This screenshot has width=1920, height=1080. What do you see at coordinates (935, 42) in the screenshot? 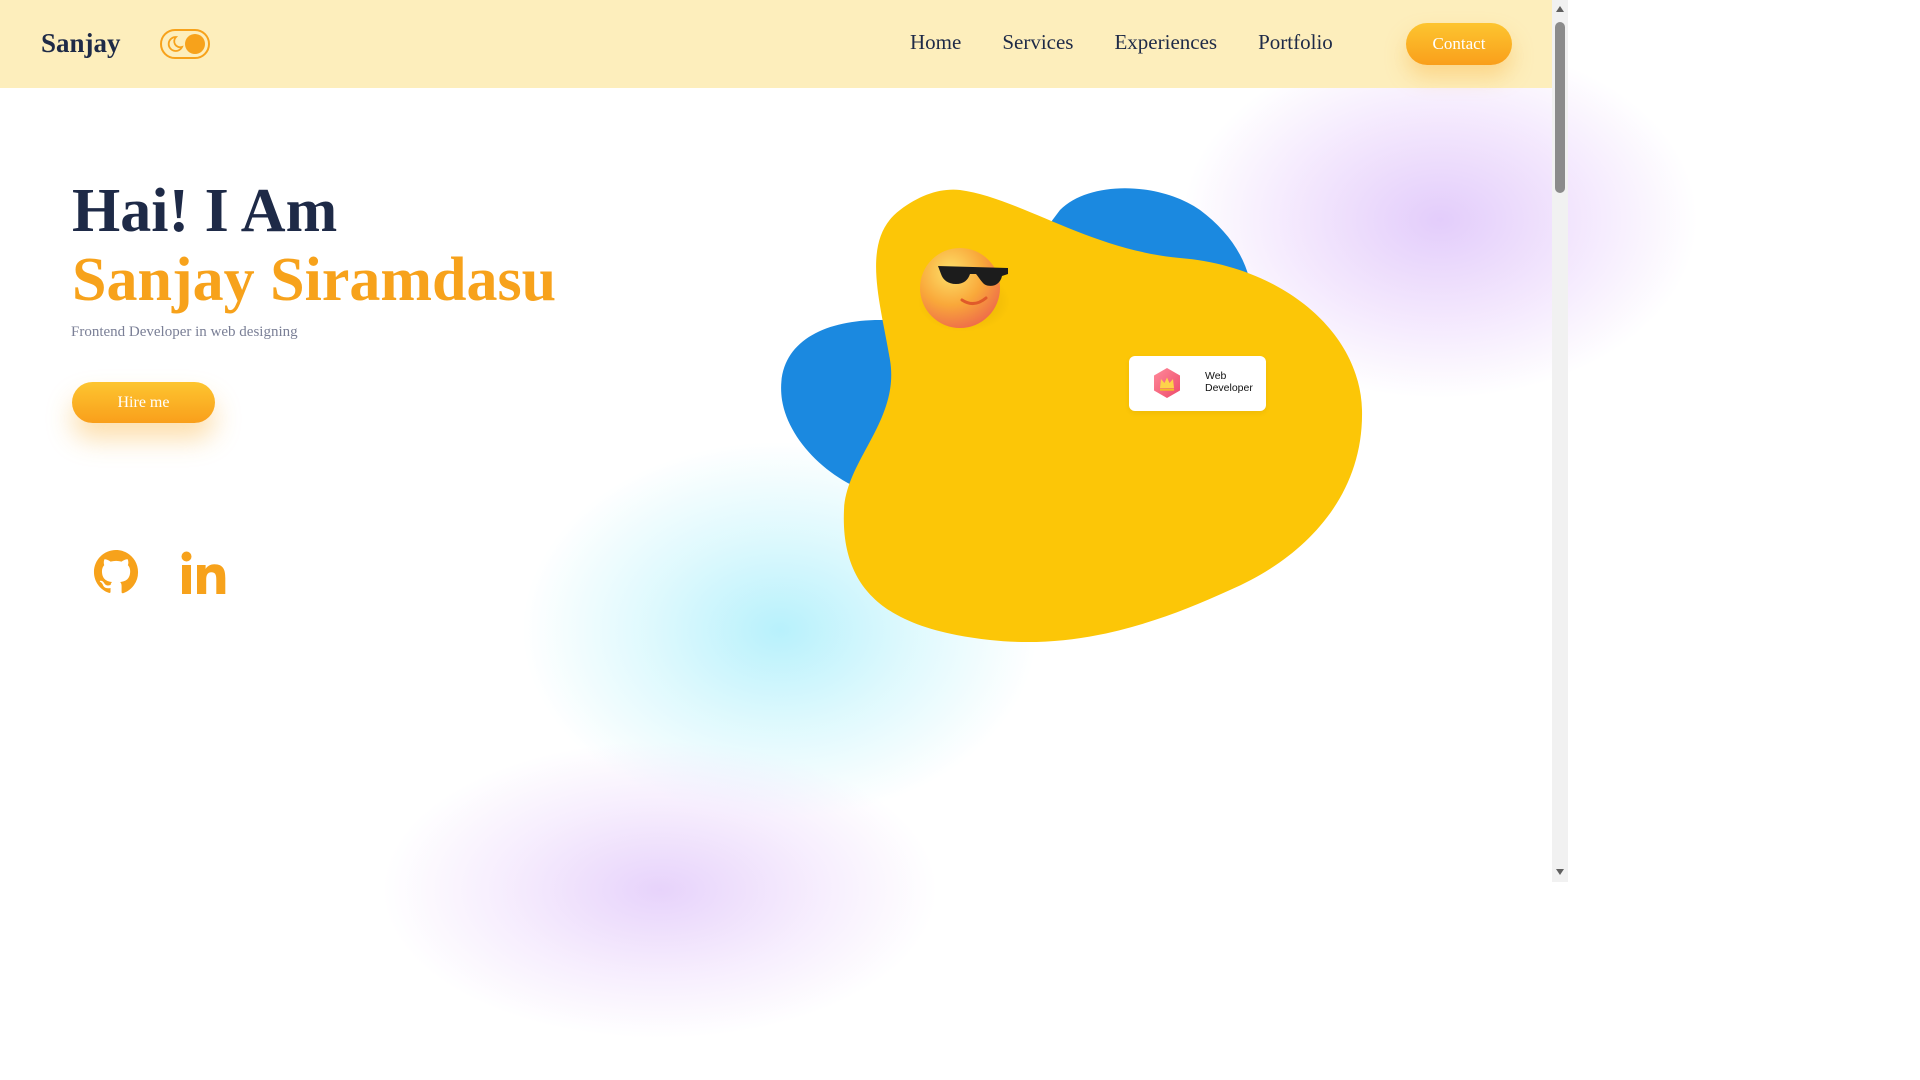
I see `nav-link-home: Home` at bounding box center [935, 42].